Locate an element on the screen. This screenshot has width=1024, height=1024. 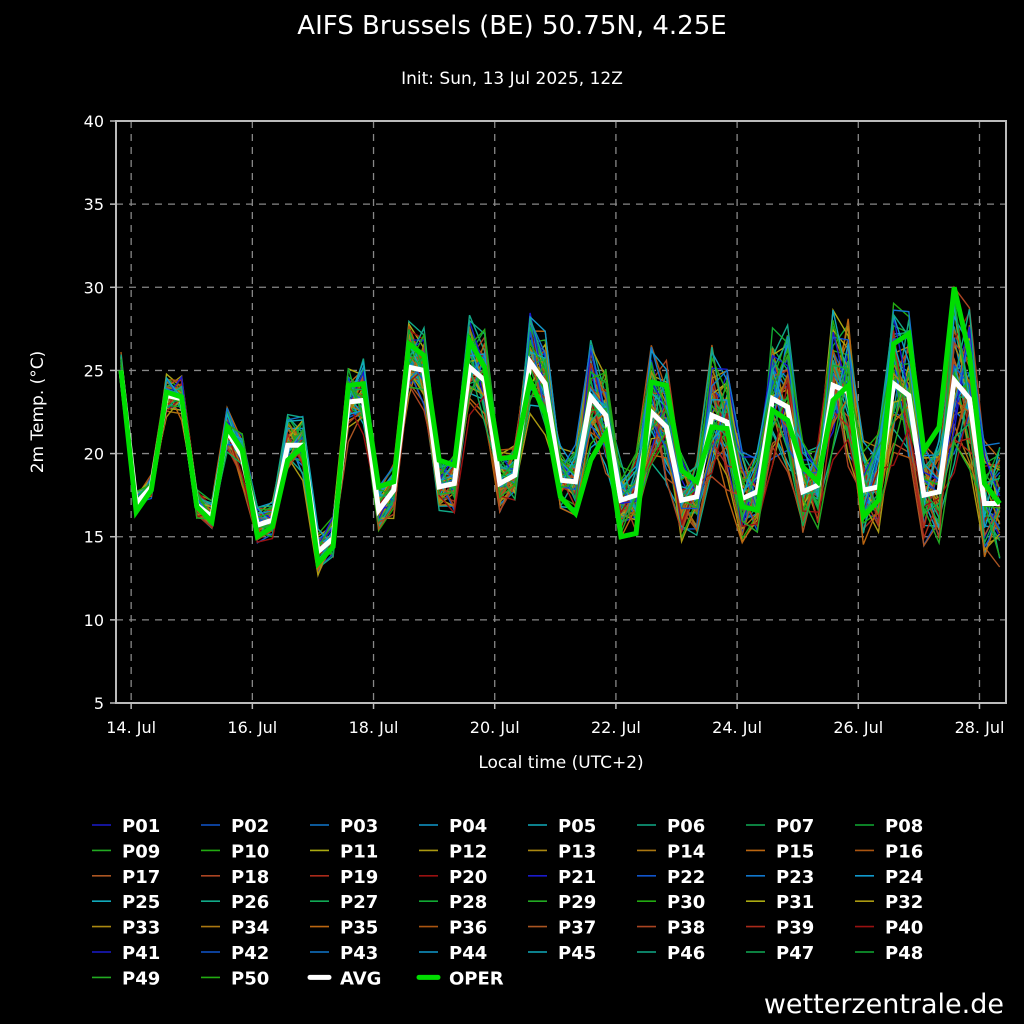
legend-label: P04 is located at coordinates (468, 826).